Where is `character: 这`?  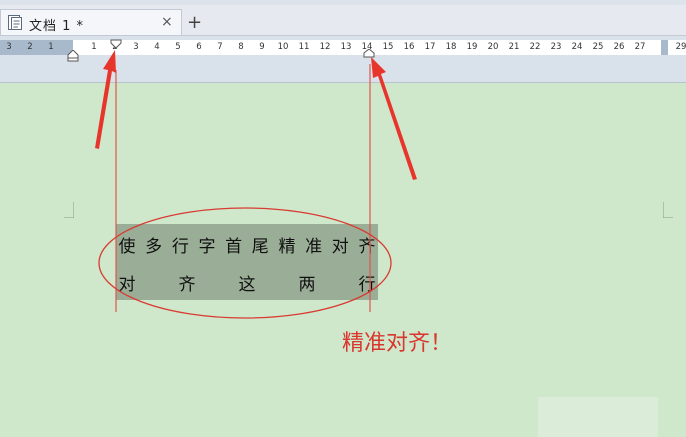 character: 这 is located at coordinates (247, 285).